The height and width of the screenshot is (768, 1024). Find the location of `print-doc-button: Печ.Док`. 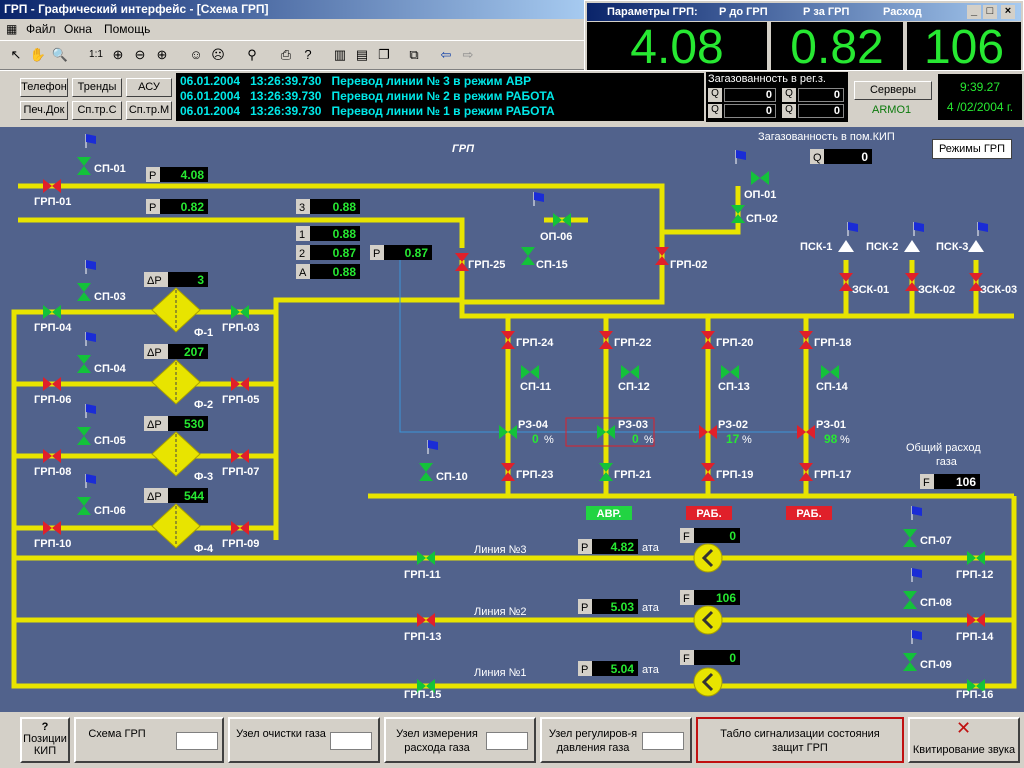

print-doc-button: Печ.Док is located at coordinates (44, 110).